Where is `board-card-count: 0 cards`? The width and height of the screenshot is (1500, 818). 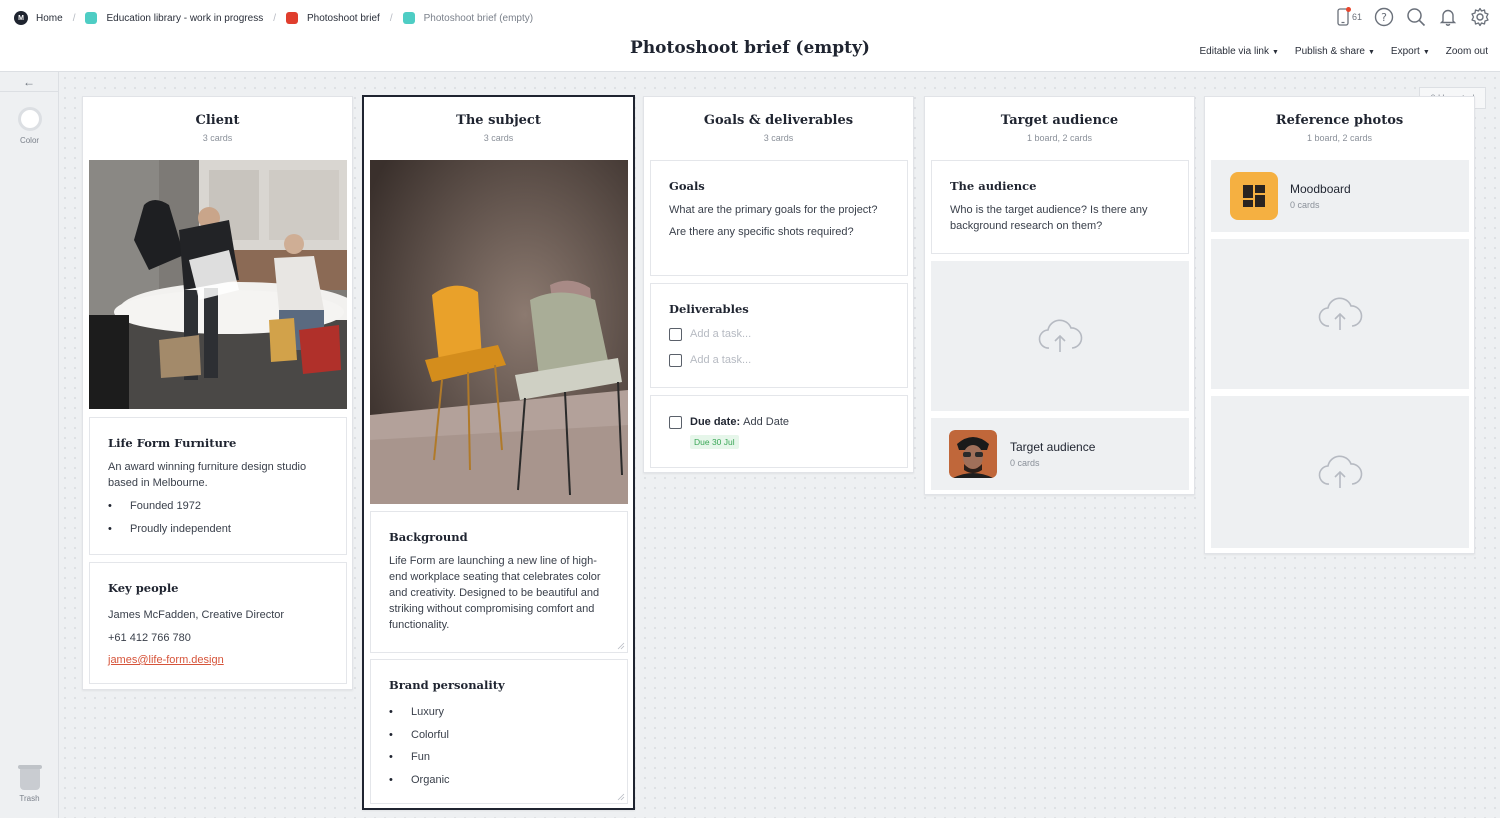
board-card-count: 0 cards is located at coordinates (1025, 463).